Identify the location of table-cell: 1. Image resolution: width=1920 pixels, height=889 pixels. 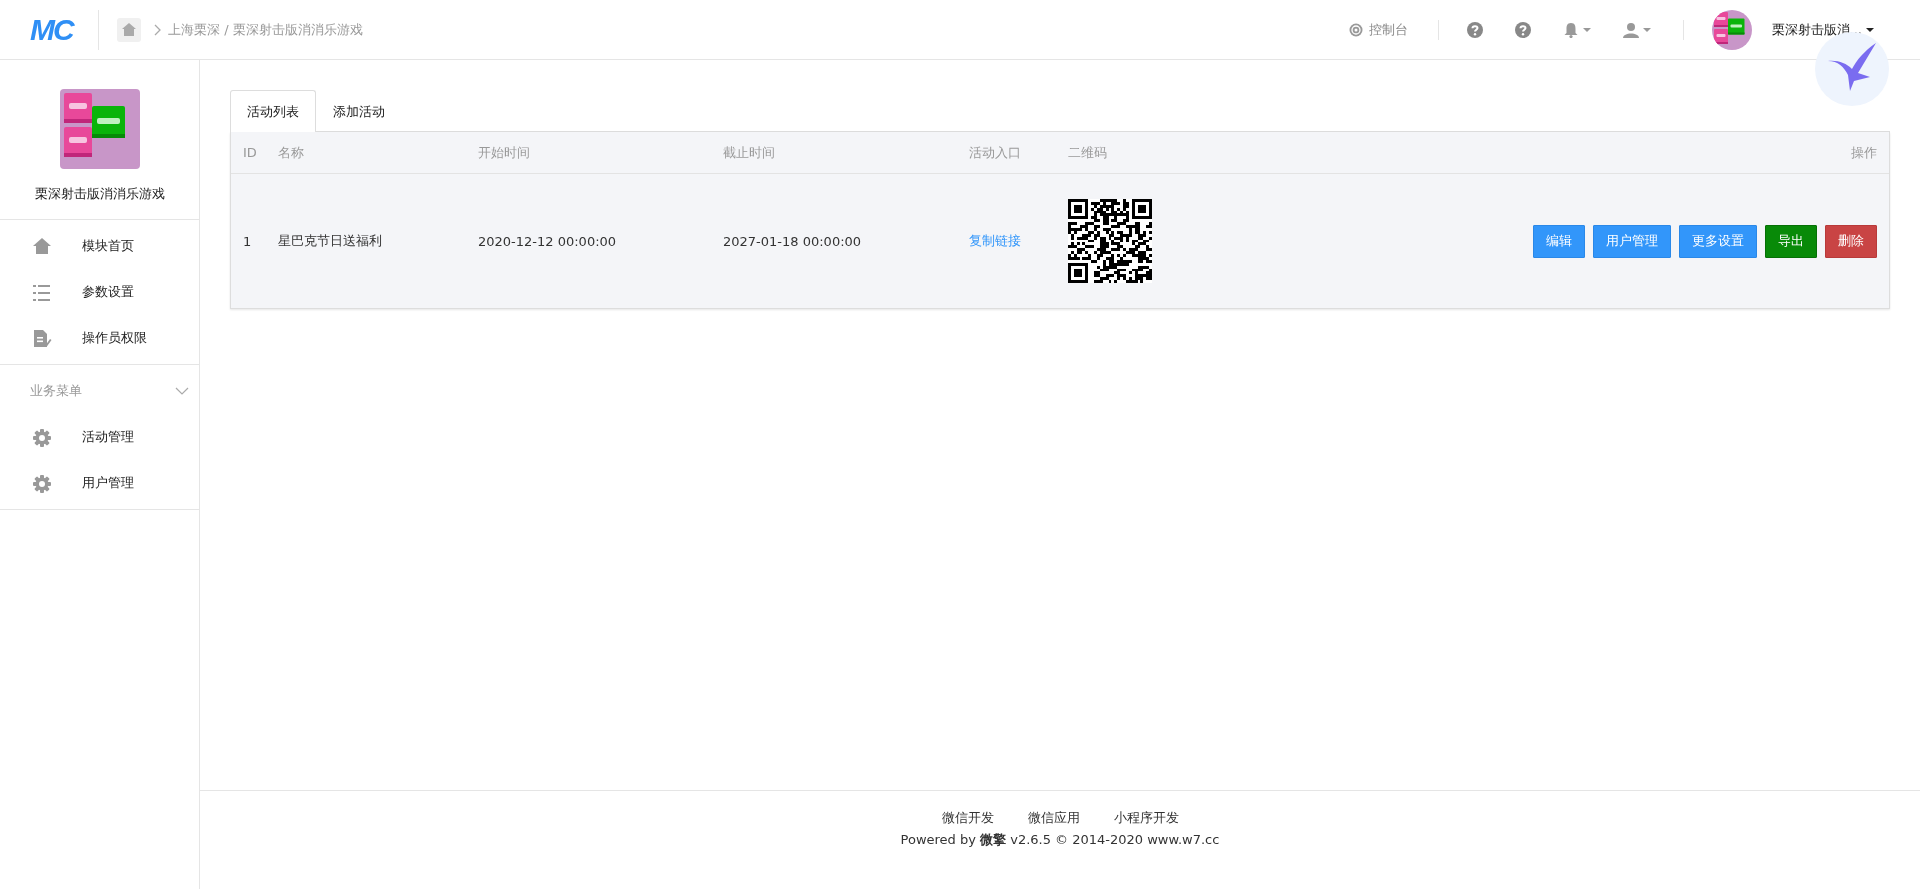
(254, 240).